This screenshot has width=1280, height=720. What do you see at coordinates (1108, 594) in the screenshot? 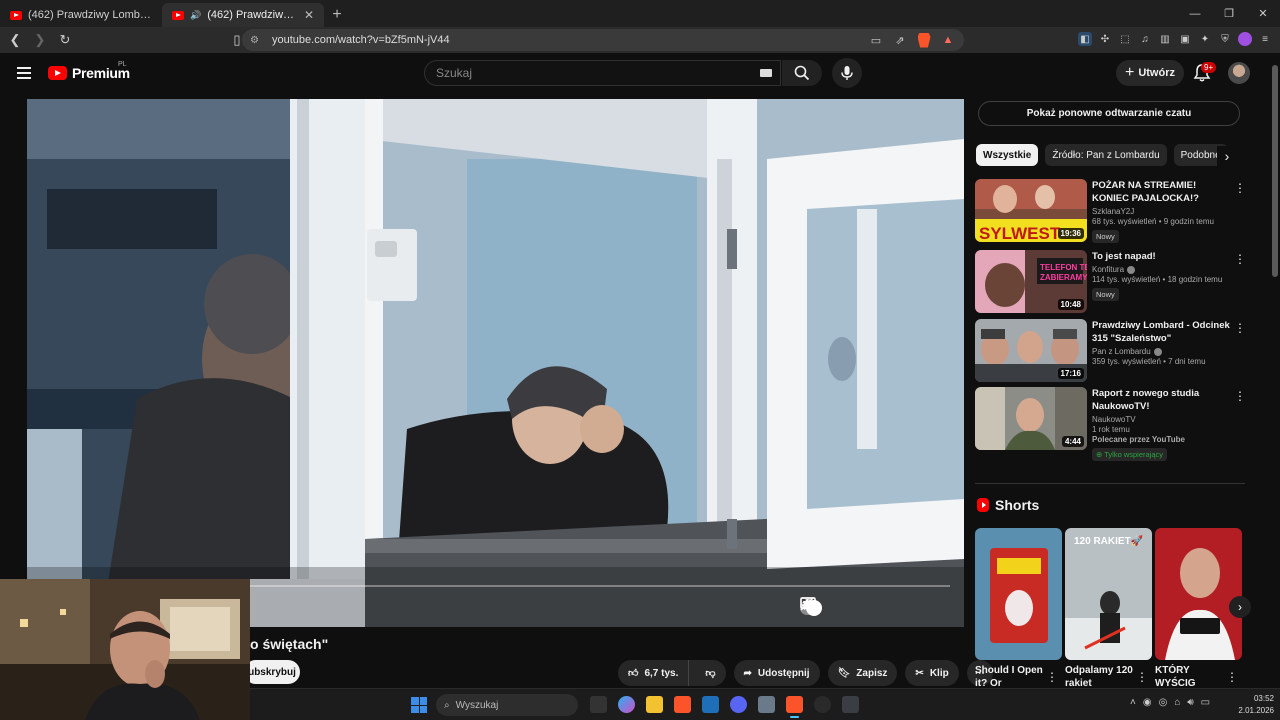
I see `short-thumbnail: 120 RAKIET🚀` at bounding box center [1108, 594].